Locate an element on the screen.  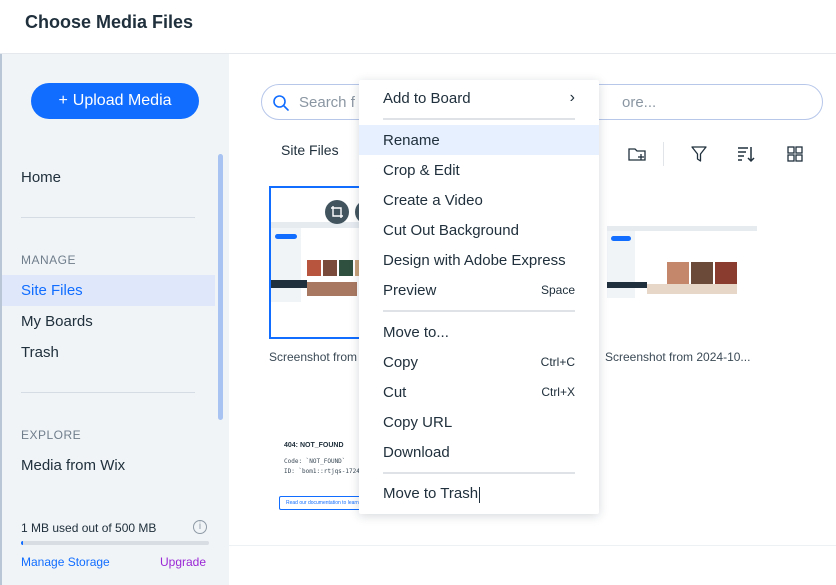
menu-item-label: Cut Out Background is located at coordinates (451, 230).